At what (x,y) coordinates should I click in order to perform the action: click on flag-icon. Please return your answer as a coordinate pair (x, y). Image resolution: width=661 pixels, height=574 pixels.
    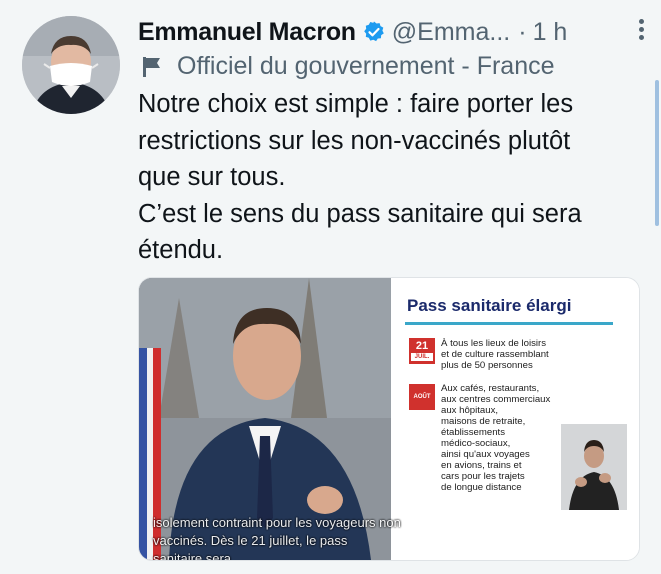
    Looking at the image, I should click on (151, 66).